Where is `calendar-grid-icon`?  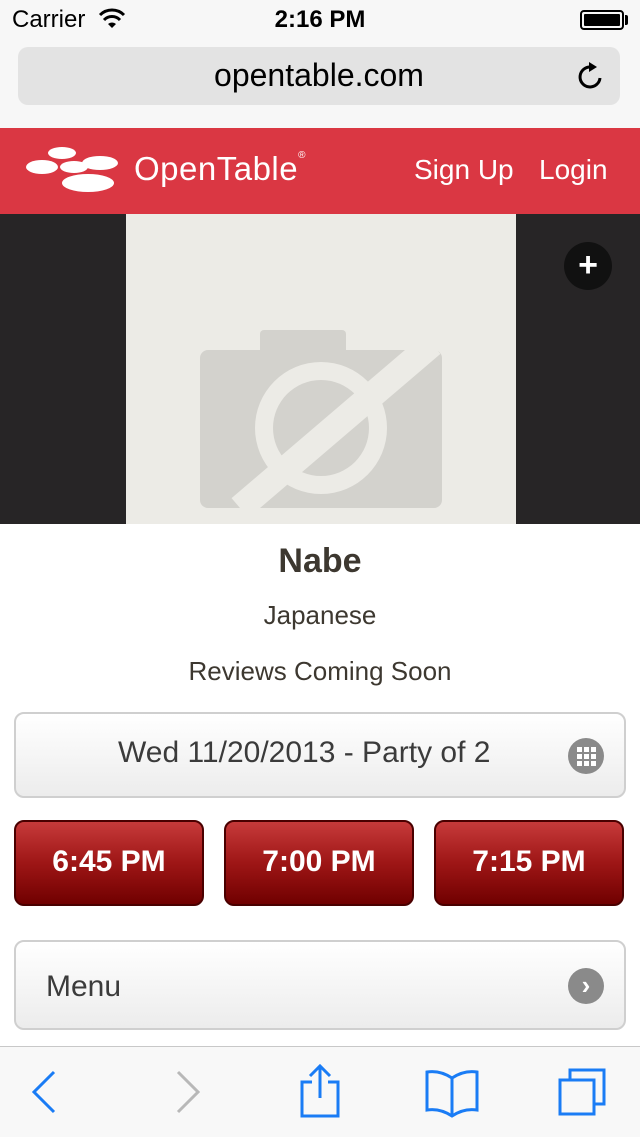
calendar-grid-icon is located at coordinates (586, 756).